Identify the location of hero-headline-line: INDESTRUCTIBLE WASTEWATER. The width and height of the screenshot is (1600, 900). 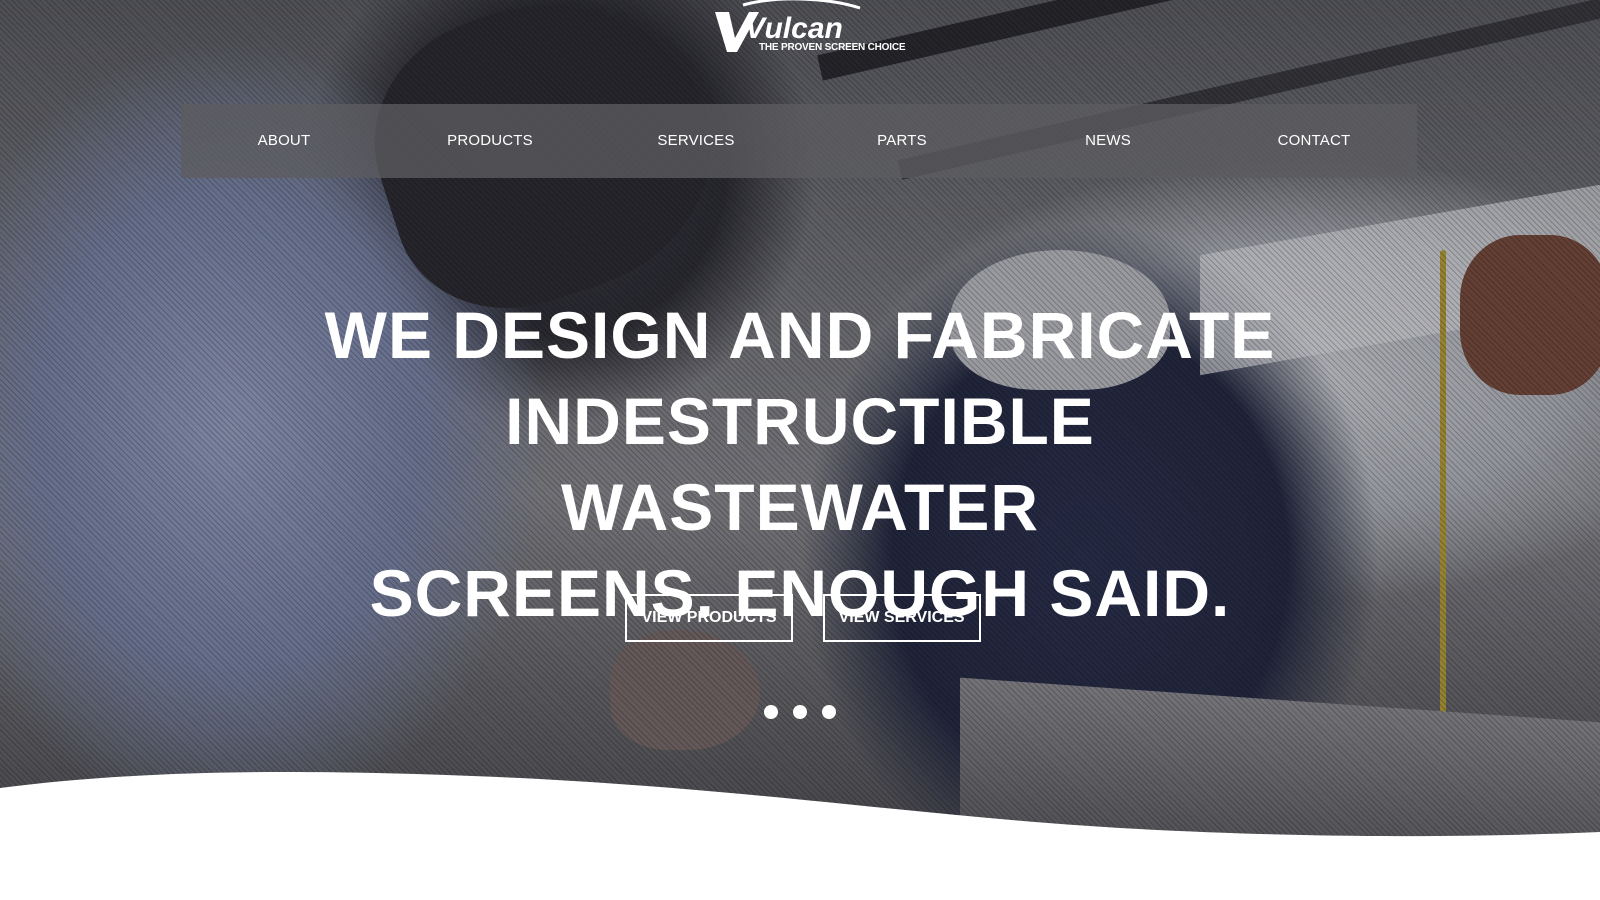
(800, 464).